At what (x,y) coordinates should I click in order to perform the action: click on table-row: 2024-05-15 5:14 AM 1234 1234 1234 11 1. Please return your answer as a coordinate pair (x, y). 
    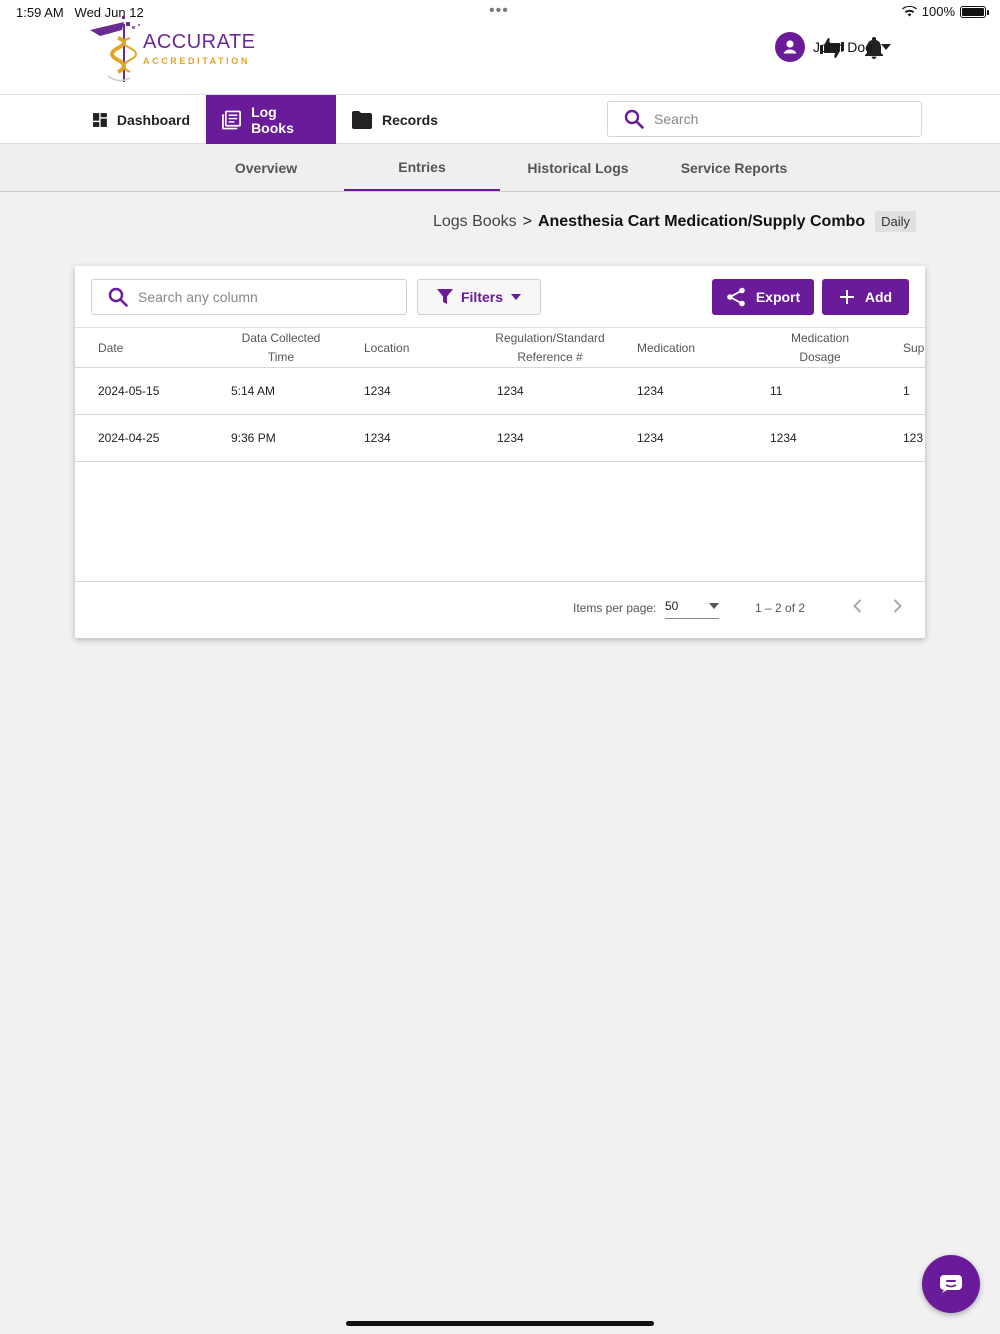
    Looking at the image, I should click on (500, 391).